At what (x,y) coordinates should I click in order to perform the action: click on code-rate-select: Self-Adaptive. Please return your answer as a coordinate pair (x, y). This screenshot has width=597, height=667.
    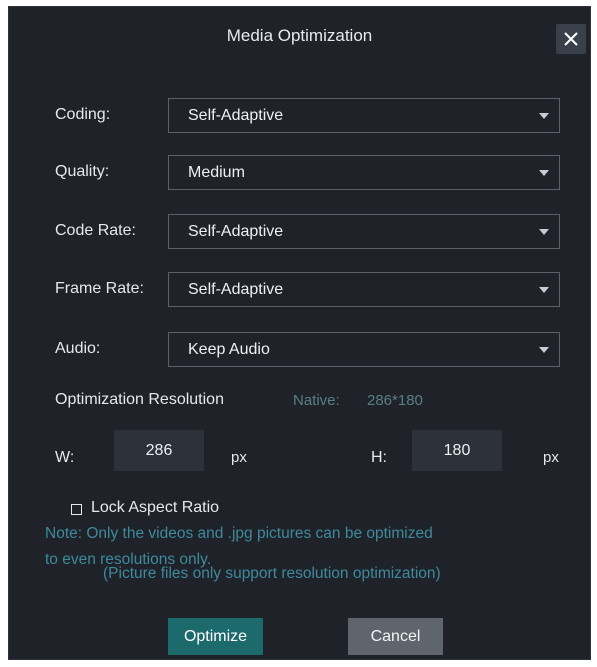
    Looking at the image, I should click on (364, 231).